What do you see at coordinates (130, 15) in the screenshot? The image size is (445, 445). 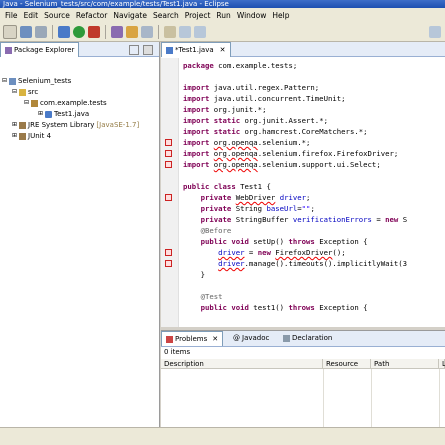 I see `menu-navigate: Navigate` at bounding box center [130, 15].